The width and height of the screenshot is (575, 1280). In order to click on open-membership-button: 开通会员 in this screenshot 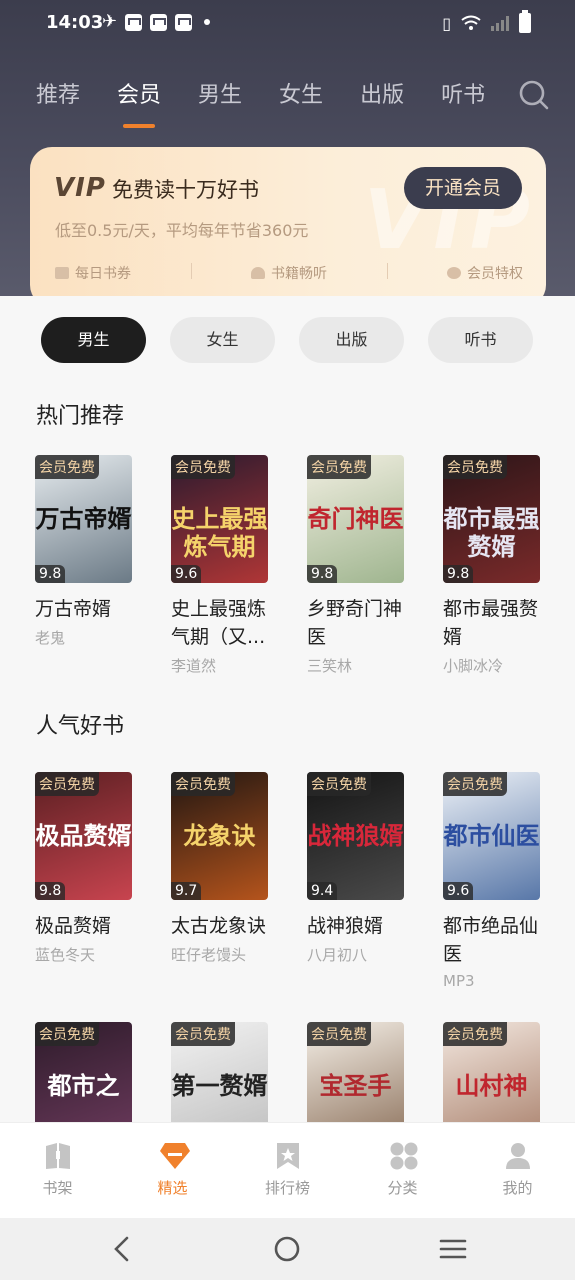, I will do `click(463, 188)`.